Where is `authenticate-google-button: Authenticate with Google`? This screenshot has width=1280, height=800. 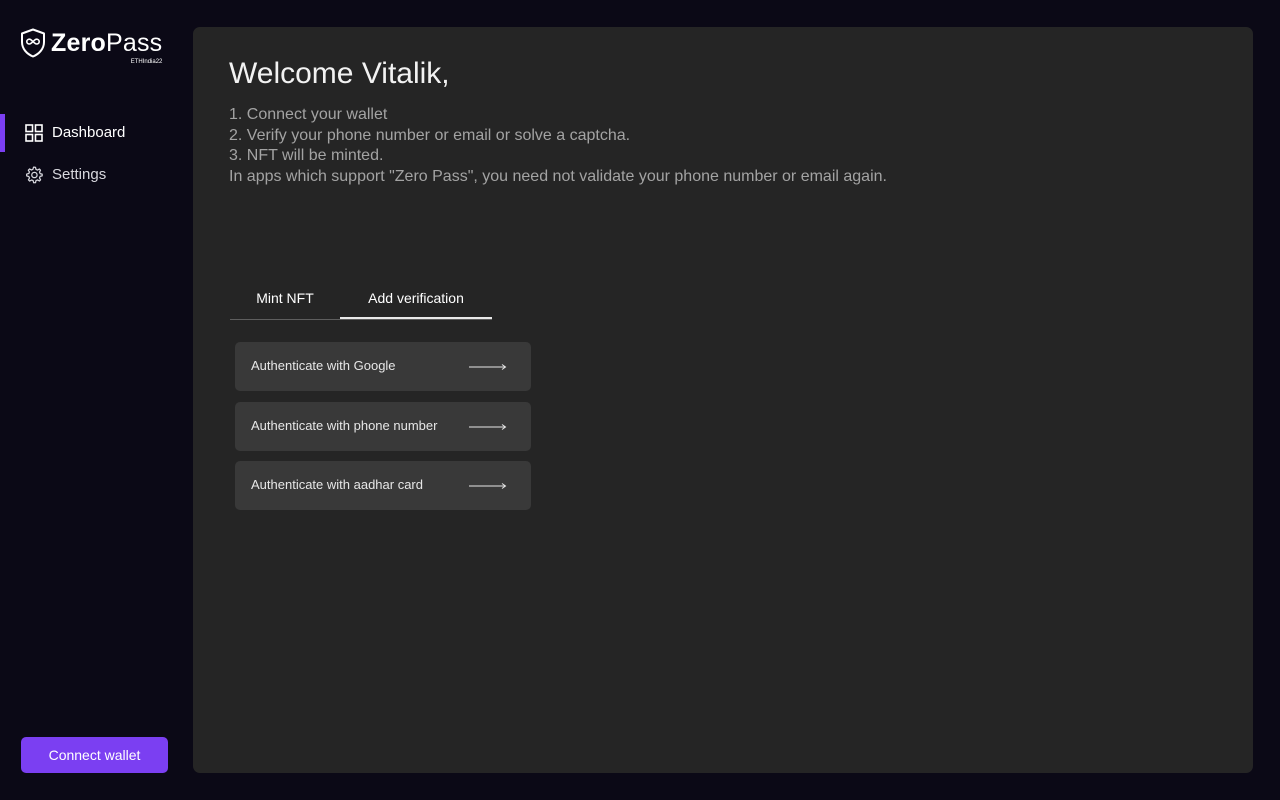
authenticate-google-button: Authenticate with Google is located at coordinates (383, 366).